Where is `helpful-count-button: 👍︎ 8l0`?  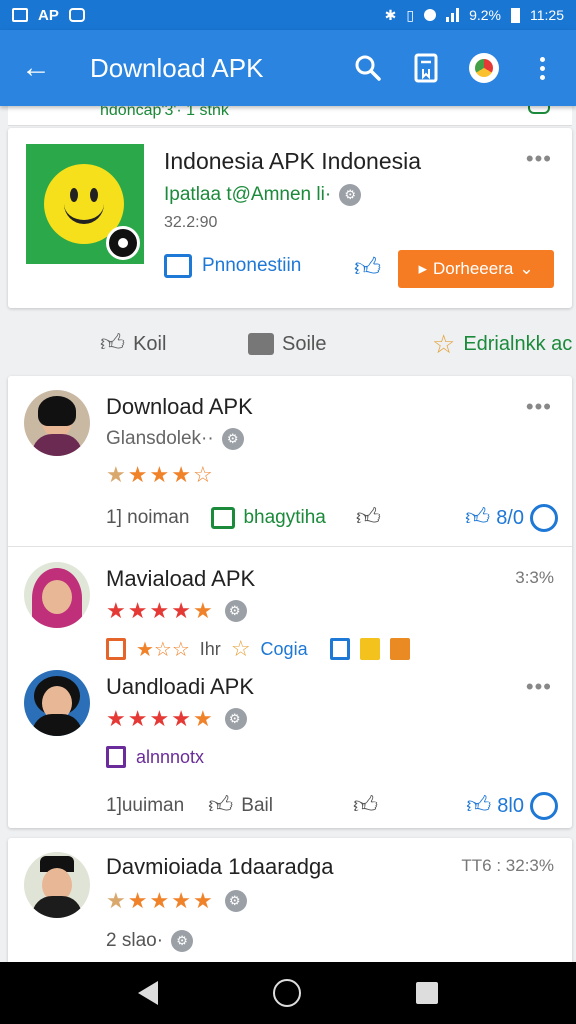 helpful-count-button: 👍︎ 8l0 is located at coordinates (512, 806).